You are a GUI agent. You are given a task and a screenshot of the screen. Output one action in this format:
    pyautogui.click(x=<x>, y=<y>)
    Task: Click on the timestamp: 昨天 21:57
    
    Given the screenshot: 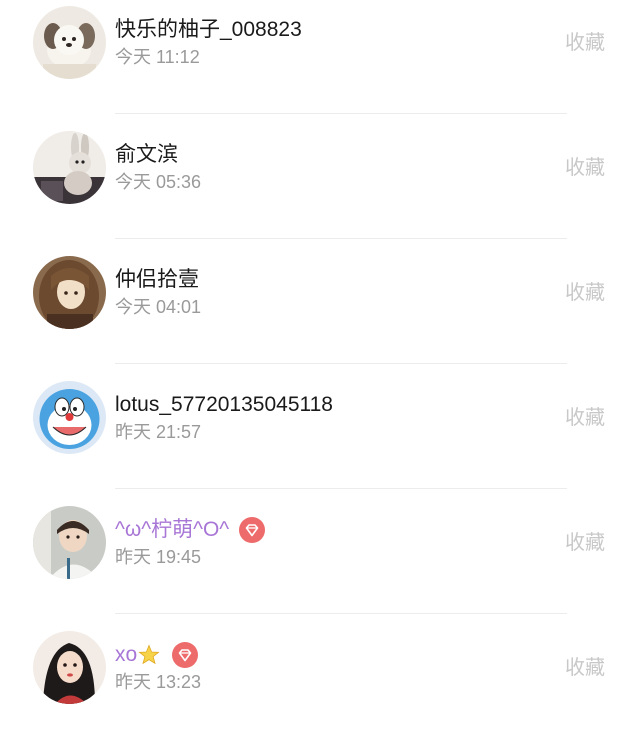 What is the action you would take?
    pyautogui.click(x=158, y=432)
    